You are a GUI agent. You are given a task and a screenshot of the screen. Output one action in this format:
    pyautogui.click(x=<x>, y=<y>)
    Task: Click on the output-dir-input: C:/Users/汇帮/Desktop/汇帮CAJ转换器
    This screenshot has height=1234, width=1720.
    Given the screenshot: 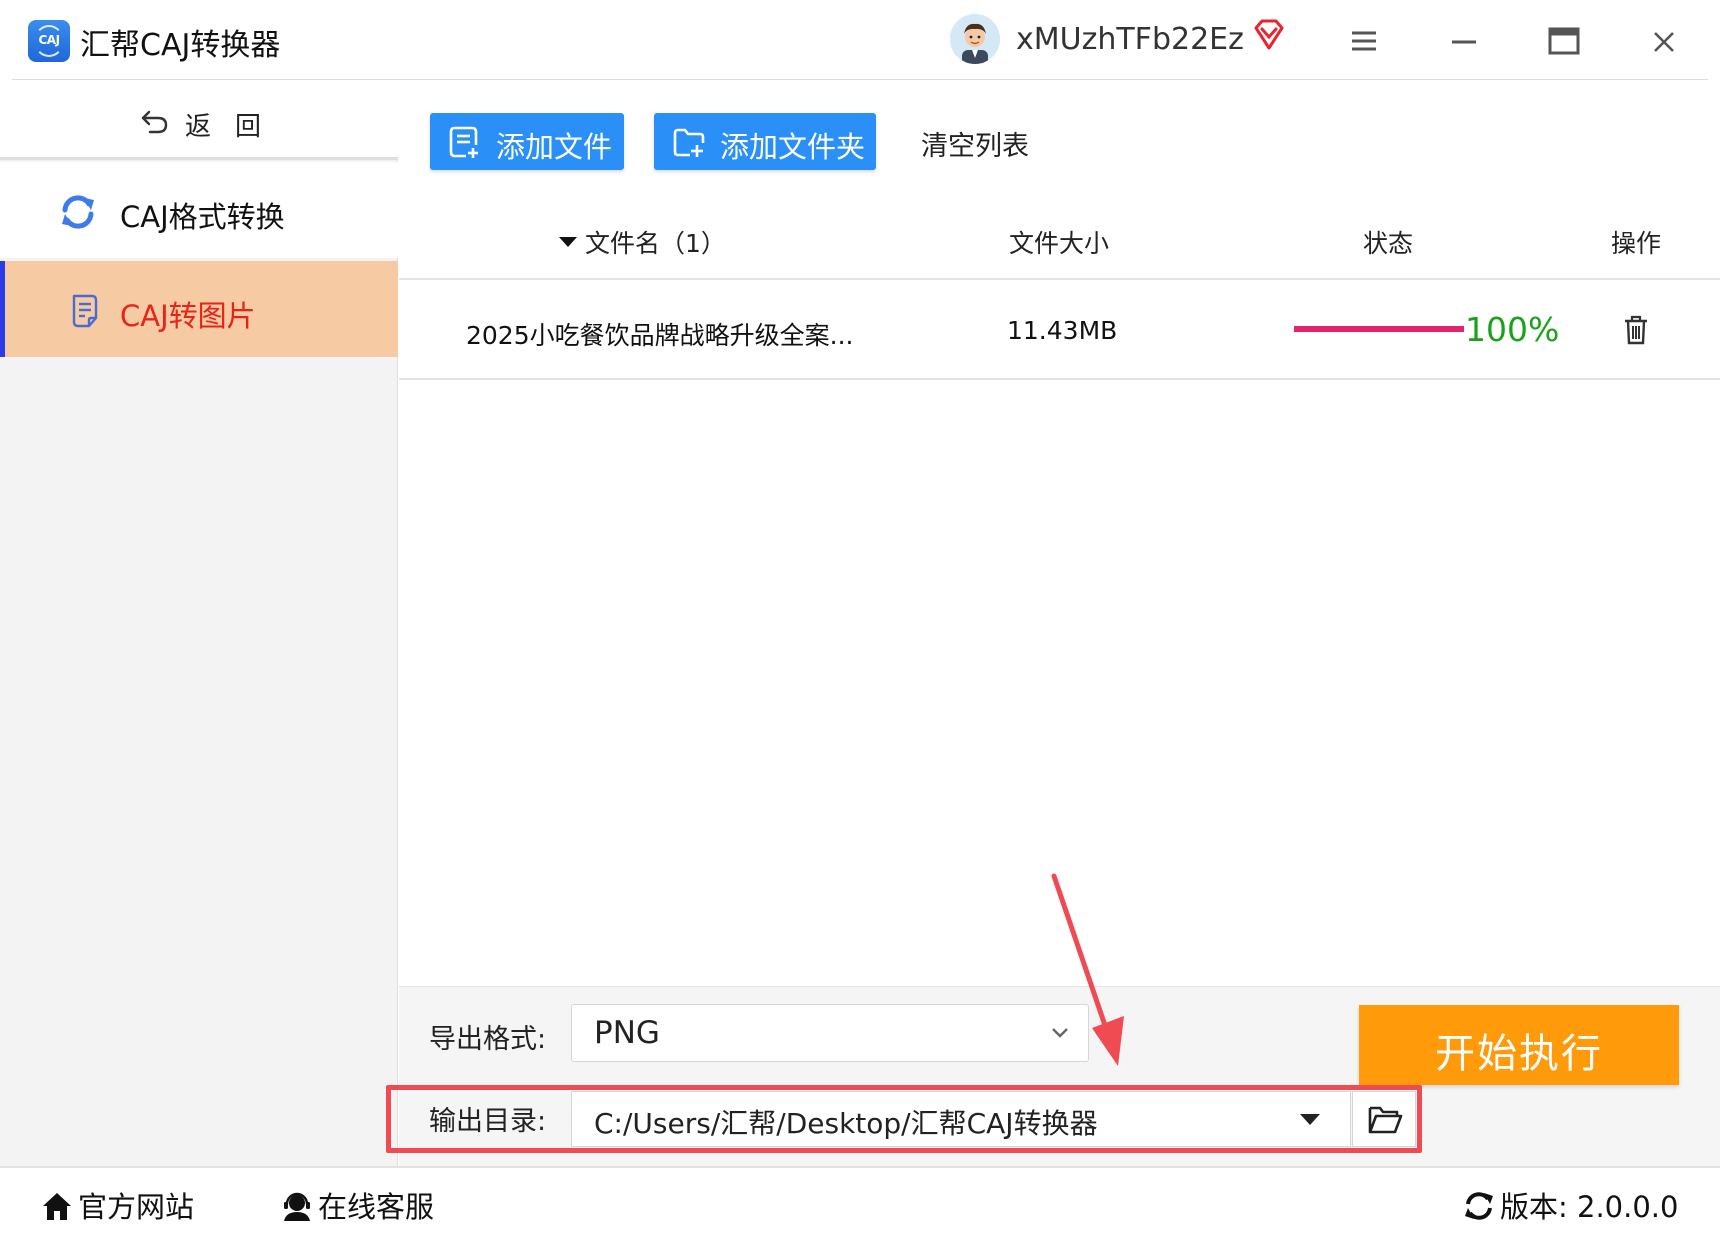 What is the action you would take?
    pyautogui.click(x=961, y=1119)
    